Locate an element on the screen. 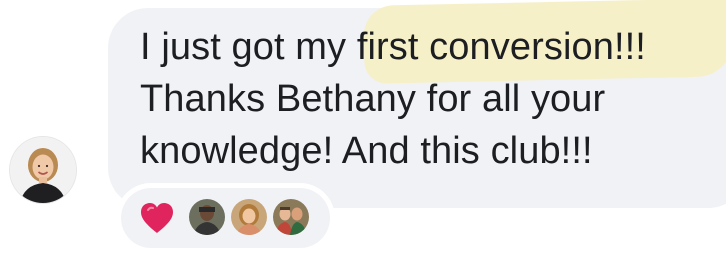  comment-line-2: Thanks Bethany for all your is located at coordinates (373, 99).